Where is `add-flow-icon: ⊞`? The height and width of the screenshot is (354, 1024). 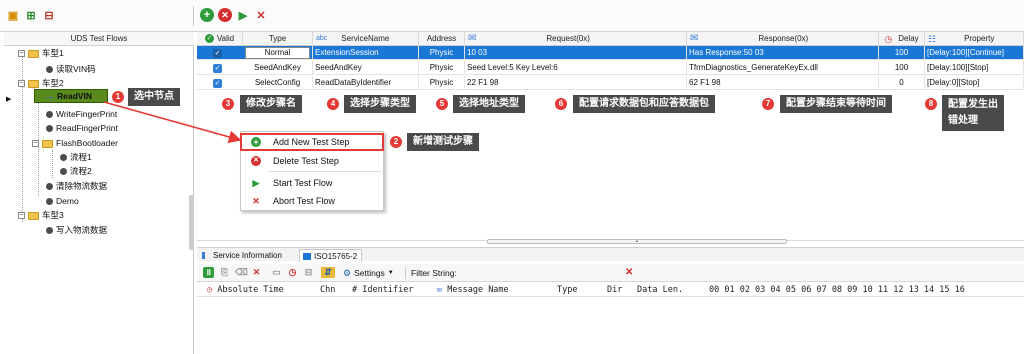 add-flow-icon: ⊞ is located at coordinates (31, 15).